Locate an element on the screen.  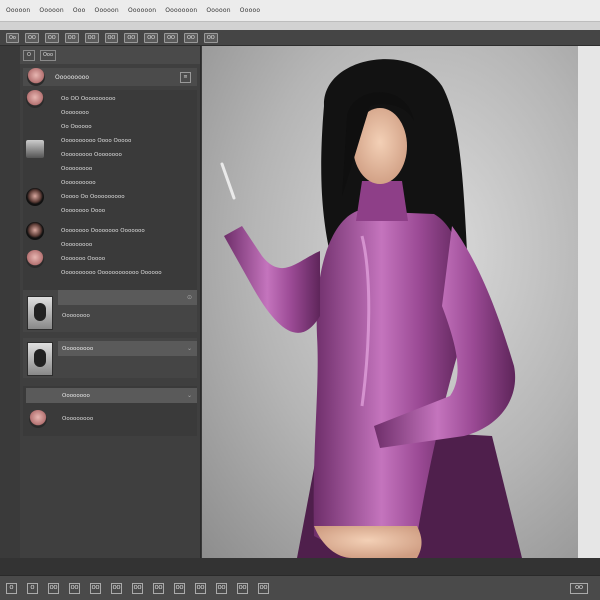
pointer-stick is located at coordinates (228, 181).